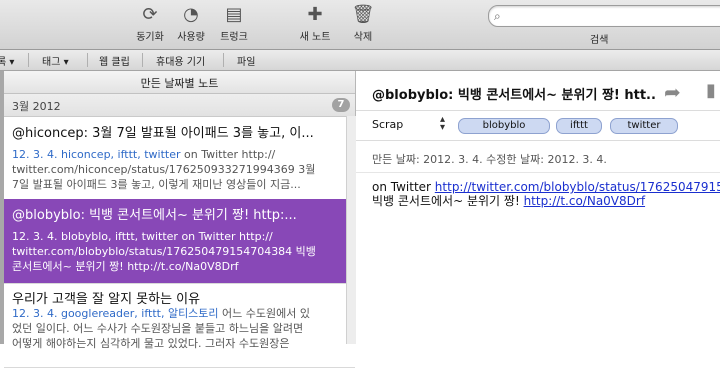 The width and height of the screenshot is (720, 368). Describe the element at coordinates (711, 90) in the screenshot. I see `info-icon: ▮` at that location.